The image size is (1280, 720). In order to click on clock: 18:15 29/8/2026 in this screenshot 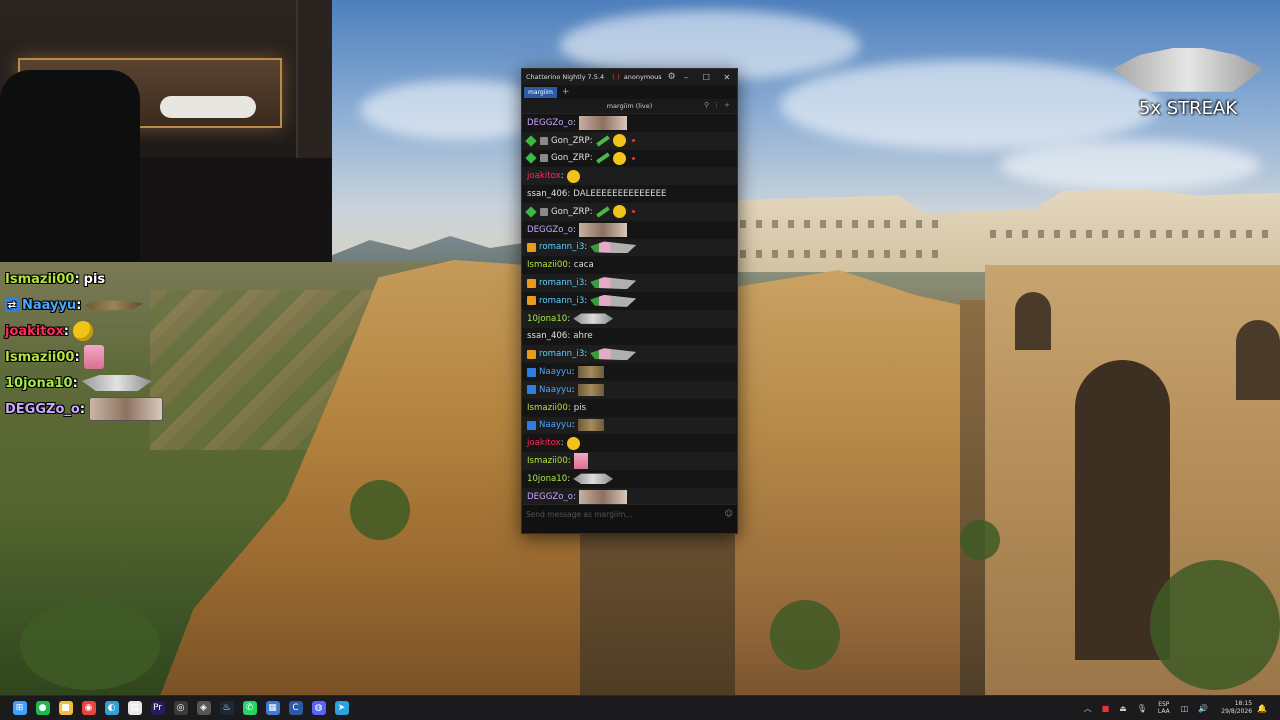, I will do `click(1236, 708)`.